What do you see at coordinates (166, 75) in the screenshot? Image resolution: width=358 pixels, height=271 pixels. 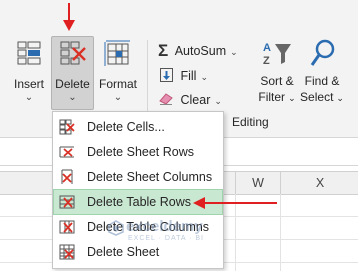 I see `fill-down-icon` at bounding box center [166, 75].